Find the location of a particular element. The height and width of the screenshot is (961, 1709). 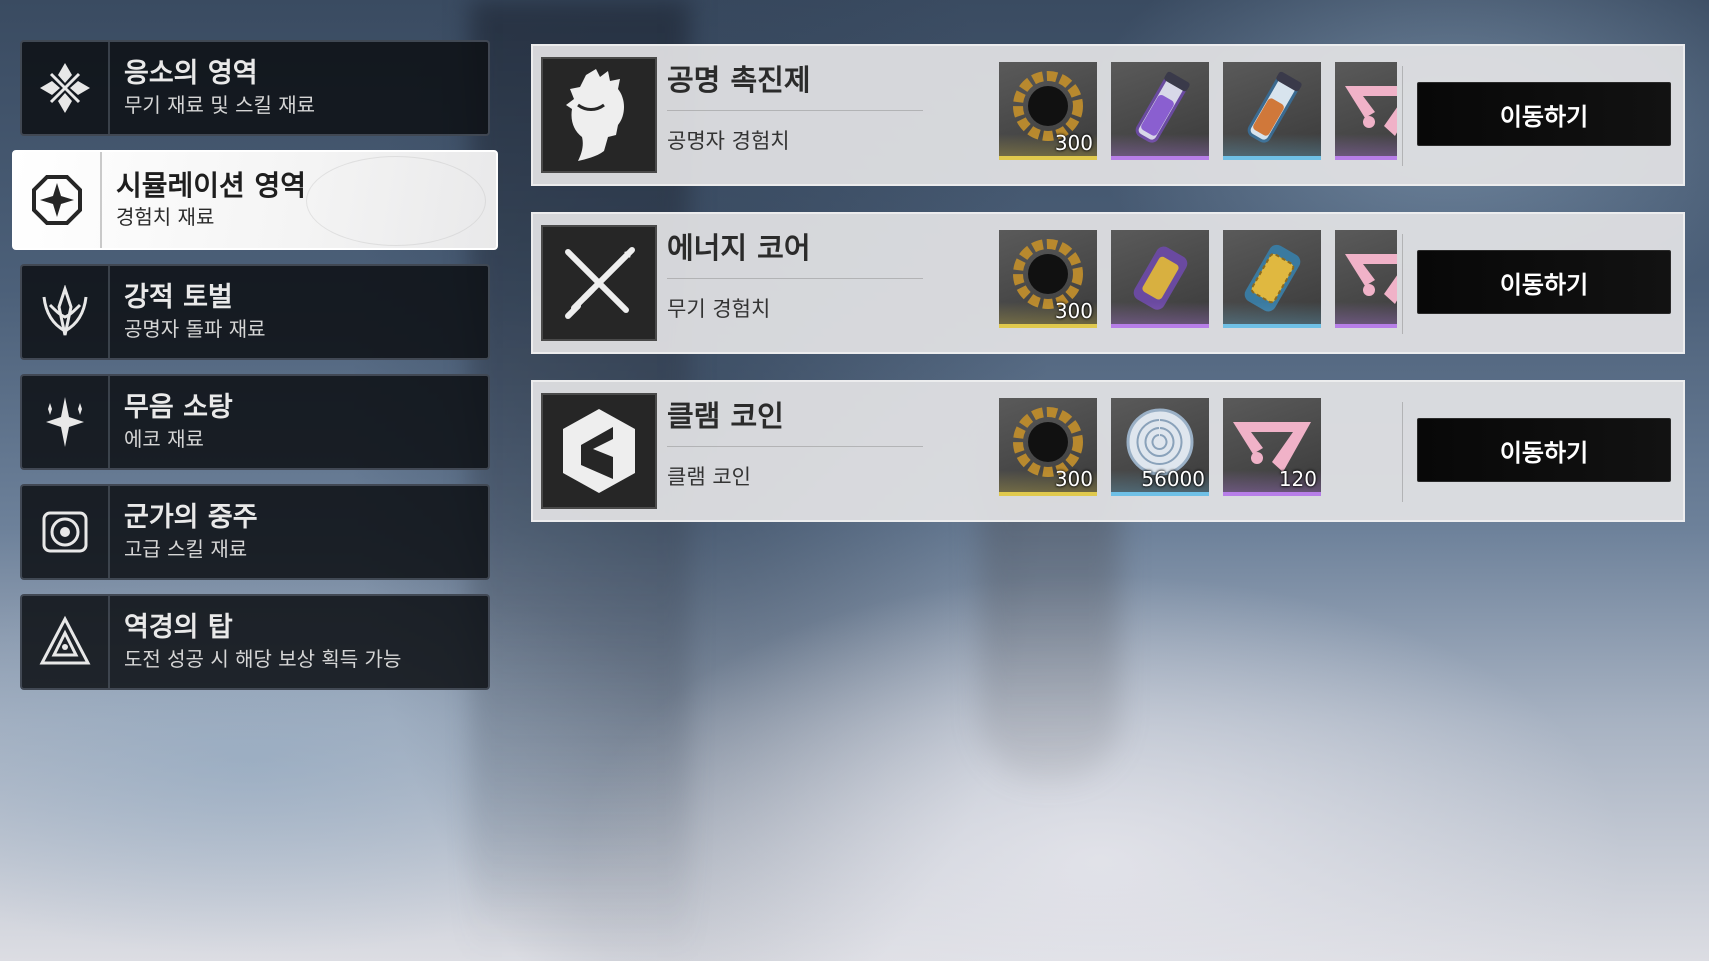

reward-quantity: 120 is located at coordinates (1297, 479).